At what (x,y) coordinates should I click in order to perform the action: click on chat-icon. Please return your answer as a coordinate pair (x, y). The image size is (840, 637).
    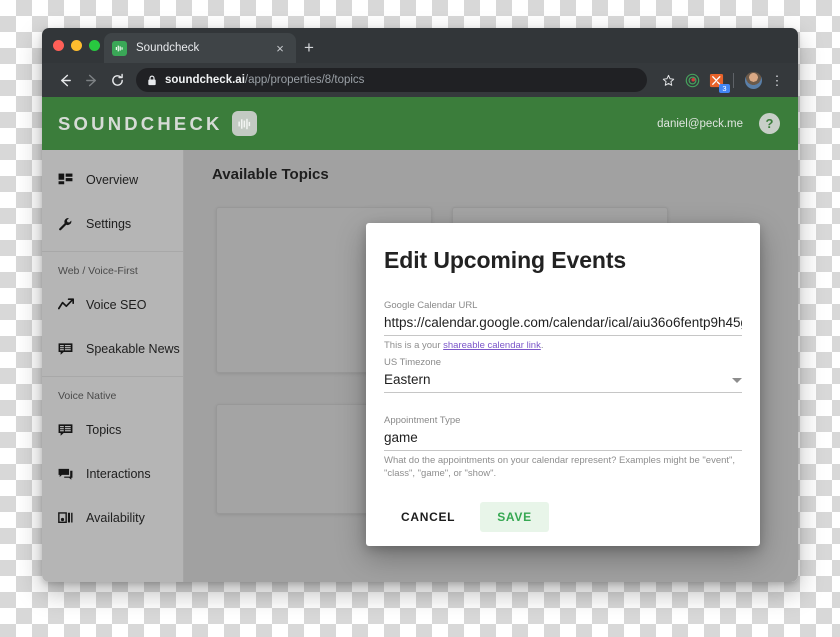
    Looking at the image, I should click on (67, 474).